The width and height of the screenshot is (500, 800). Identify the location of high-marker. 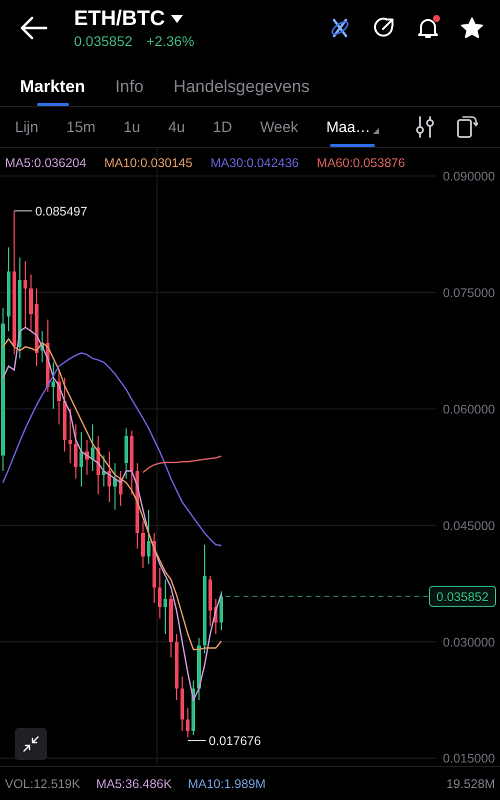
(23, 211).